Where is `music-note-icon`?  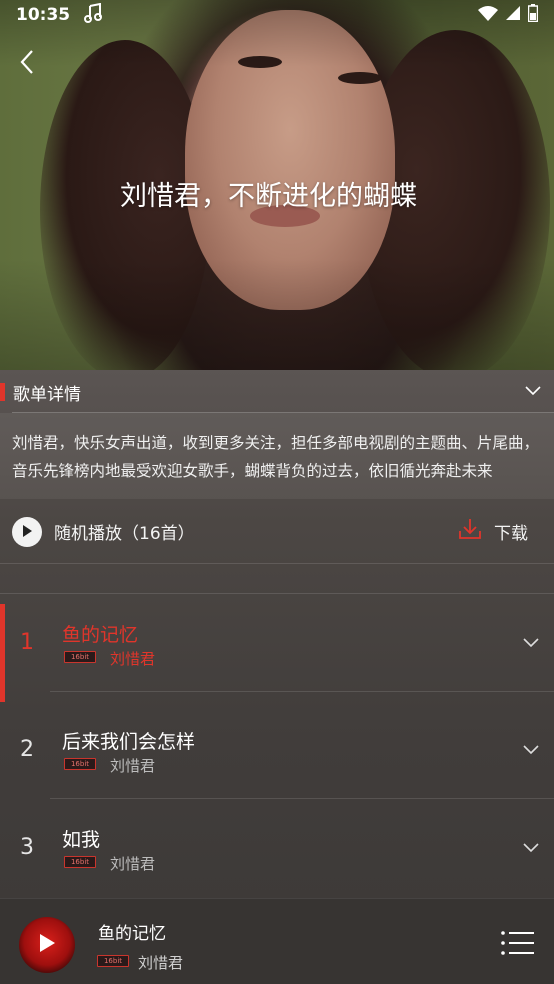 music-note-icon is located at coordinates (93, 15).